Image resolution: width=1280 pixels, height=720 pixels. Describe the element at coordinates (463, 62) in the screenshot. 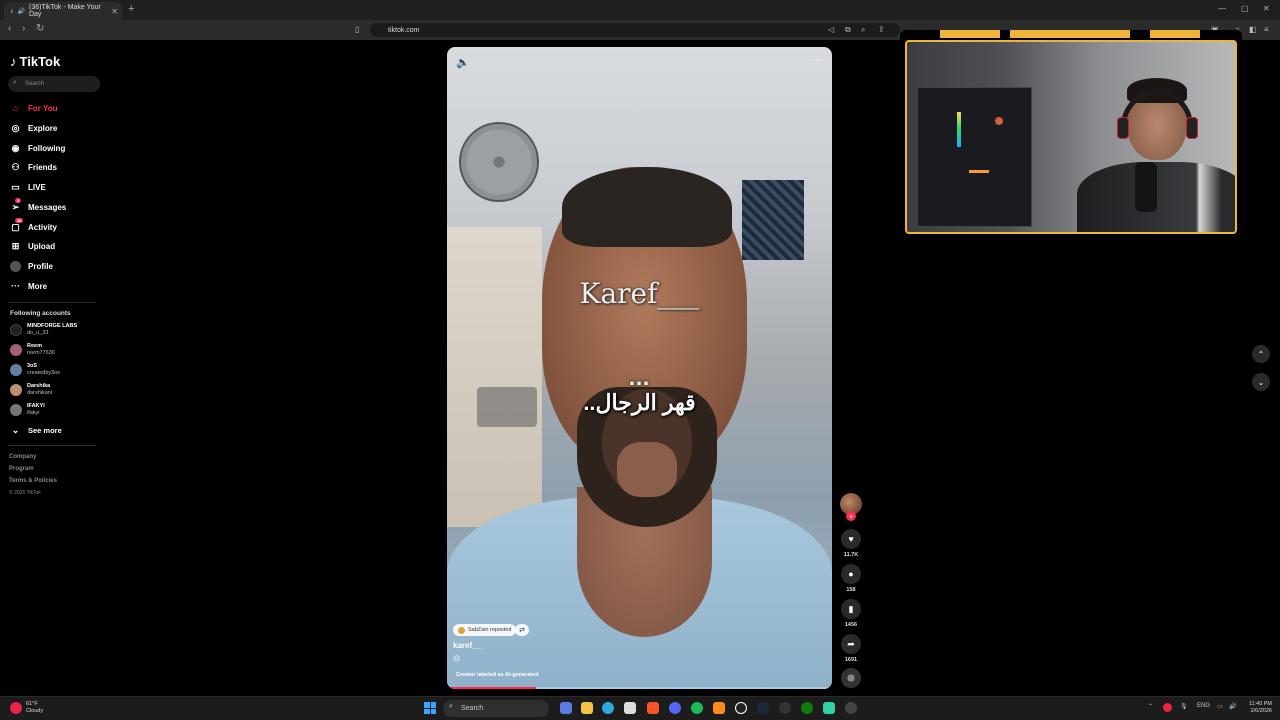

I see `volume-icon: 🔈` at that location.